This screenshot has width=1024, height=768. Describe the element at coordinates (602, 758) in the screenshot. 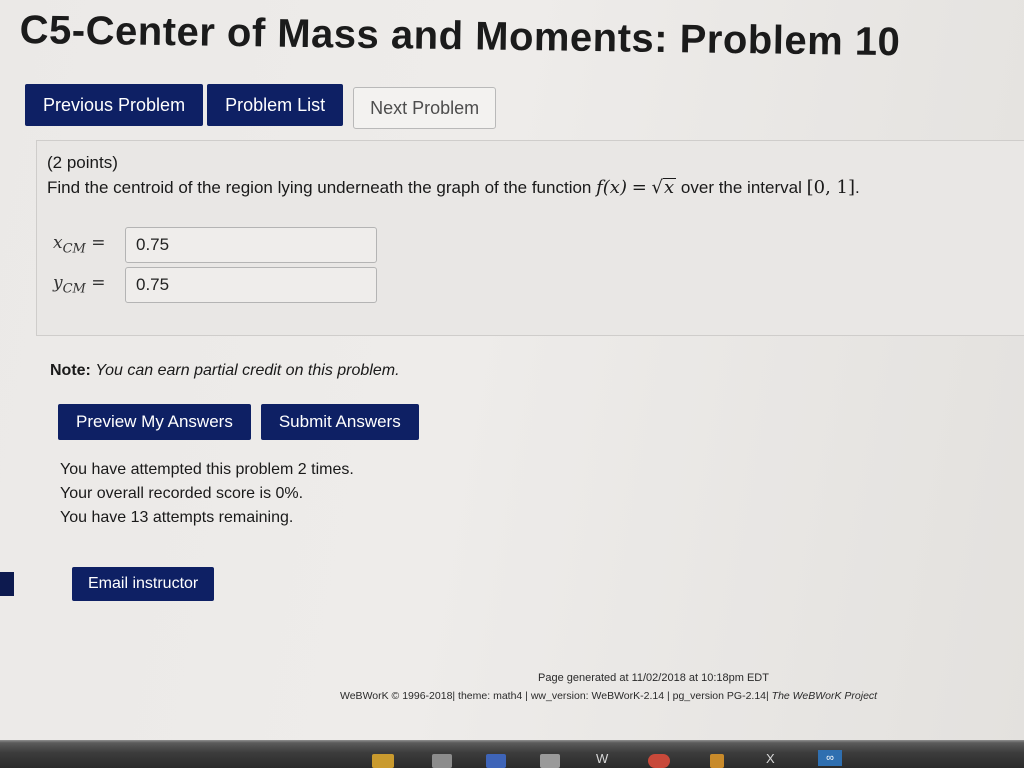

I see `word-icon: W` at that location.